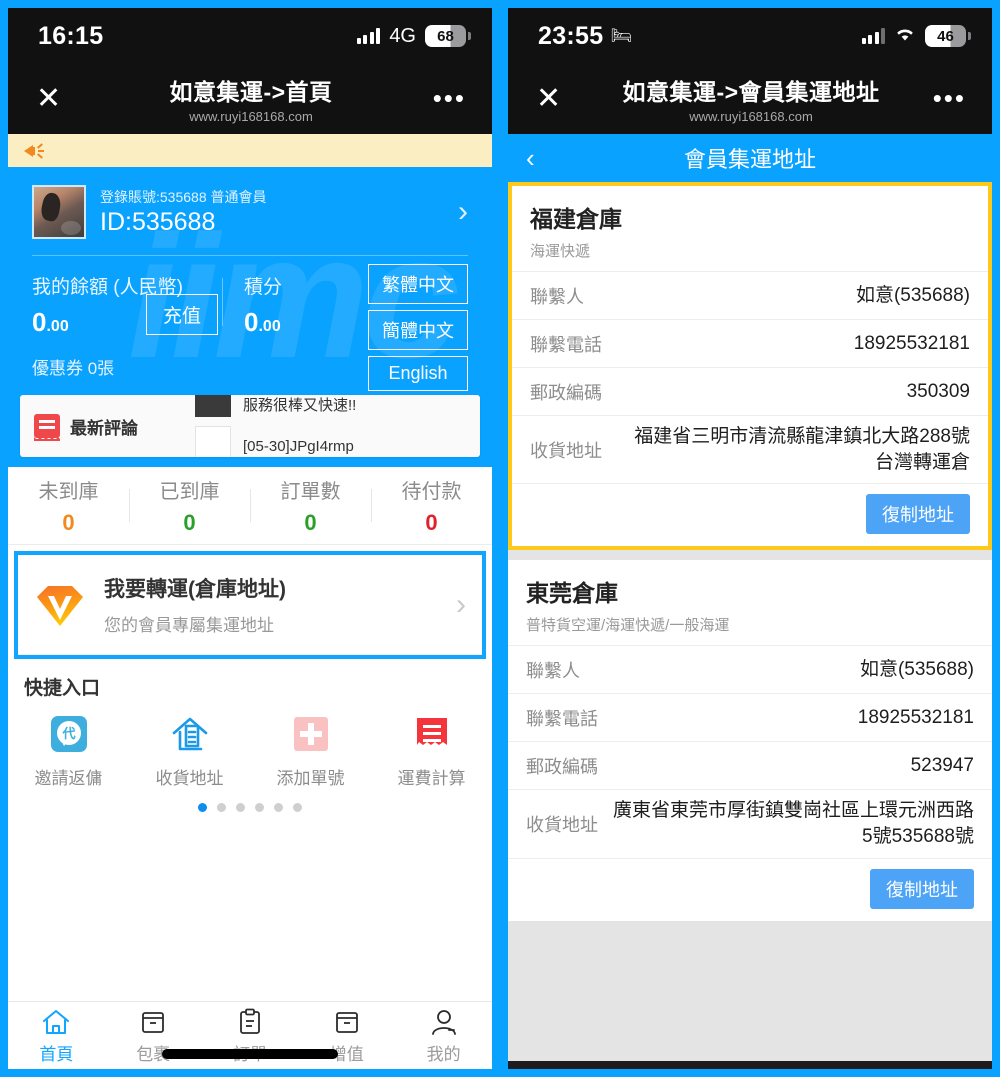 The image size is (1000, 1077). Describe the element at coordinates (750, 990) in the screenshot. I see `empty-area` at that location.